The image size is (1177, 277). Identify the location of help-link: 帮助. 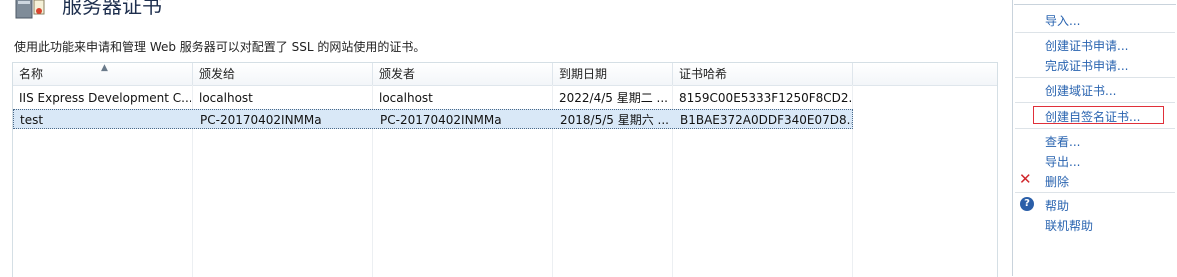
(1057, 205).